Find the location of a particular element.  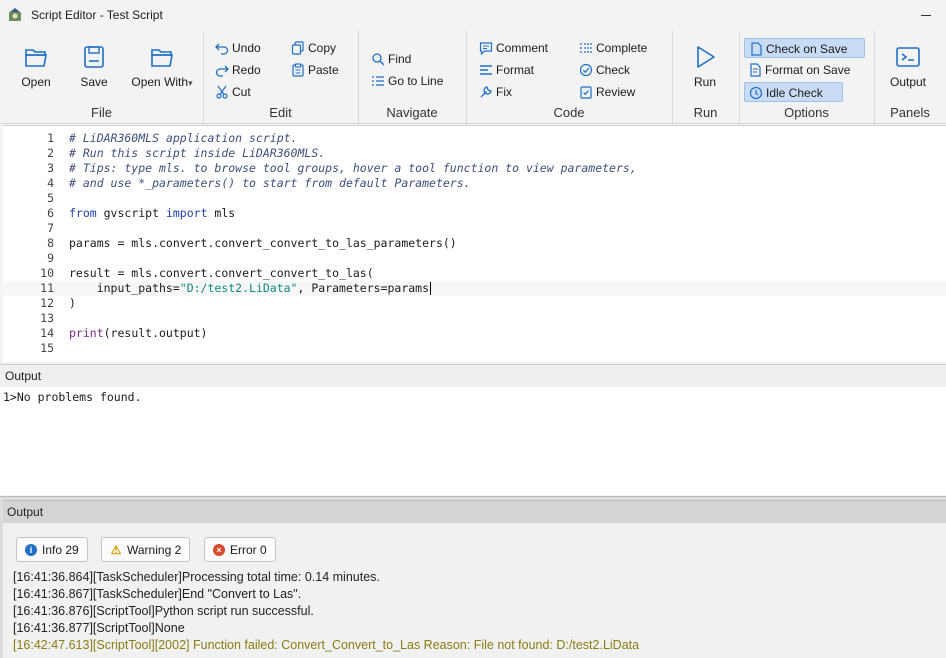

line-number: 4 is located at coordinates (50, 183).